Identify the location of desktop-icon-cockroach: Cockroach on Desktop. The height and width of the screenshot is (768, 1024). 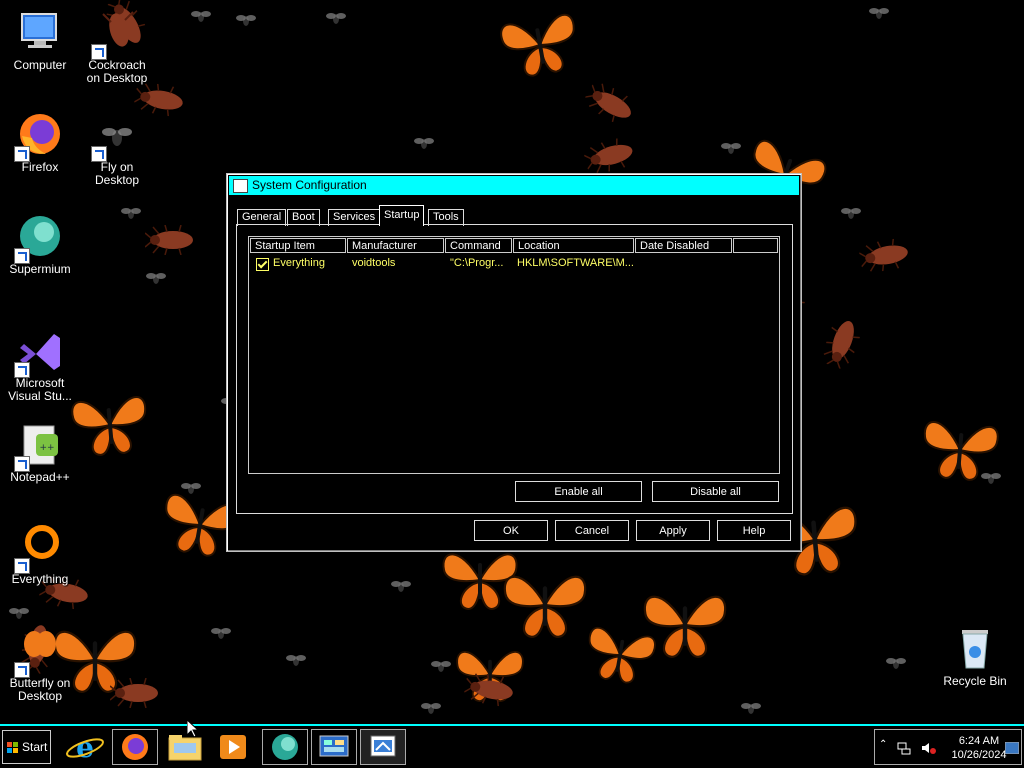
(117, 46).